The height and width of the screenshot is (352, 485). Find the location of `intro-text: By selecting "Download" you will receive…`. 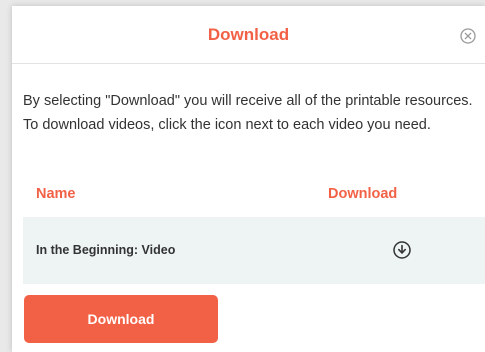

intro-text: By selecting "Download" you will receive… is located at coordinates (248, 113).